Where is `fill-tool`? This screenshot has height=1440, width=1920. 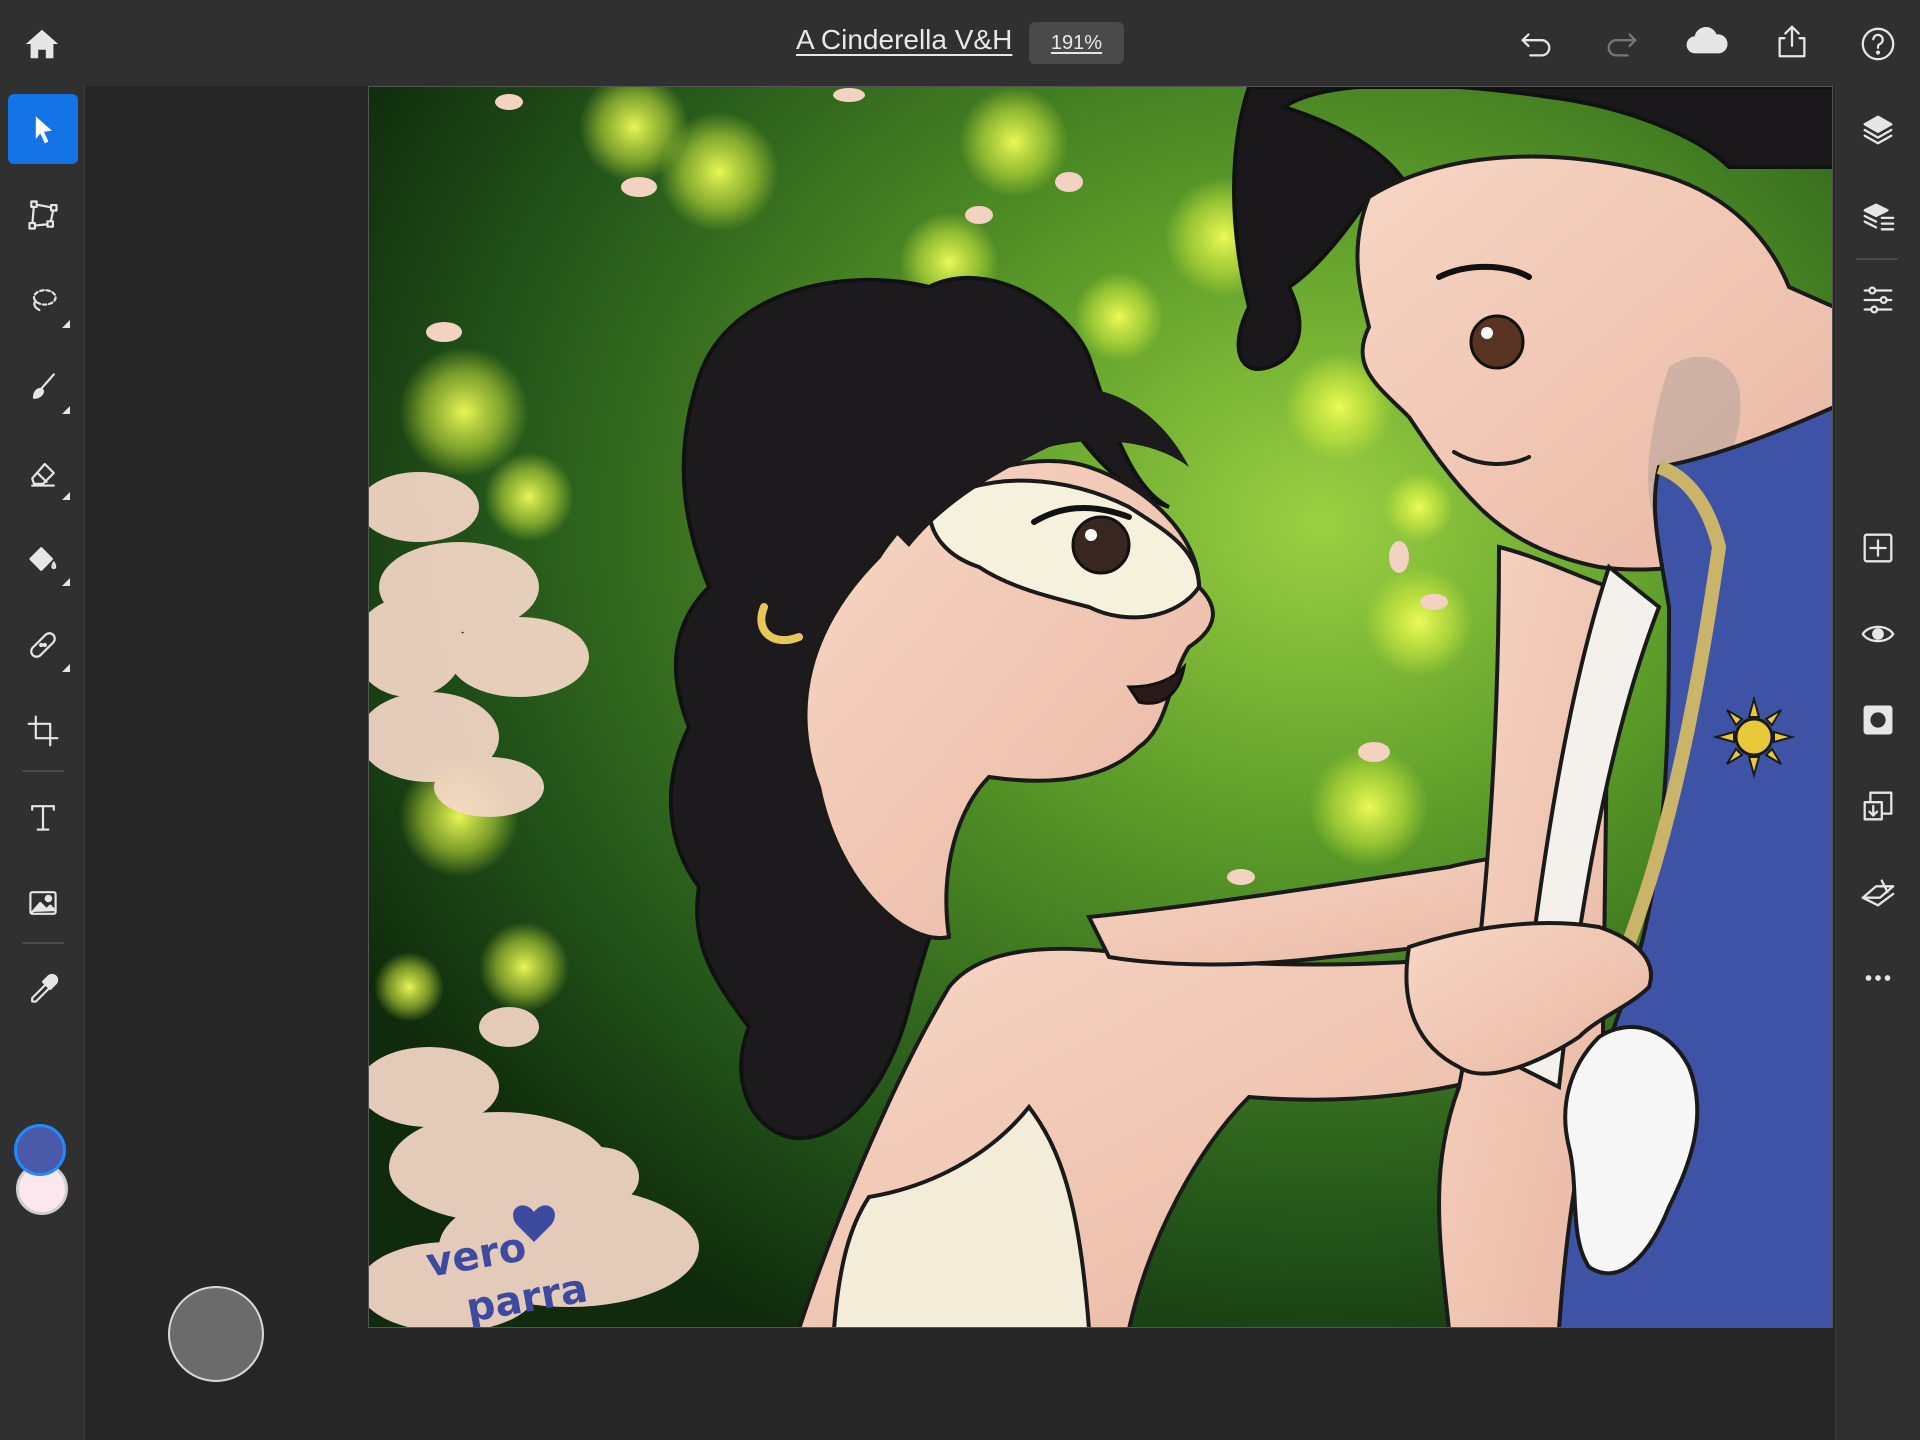 fill-tool is located at coordinates (43, 559).